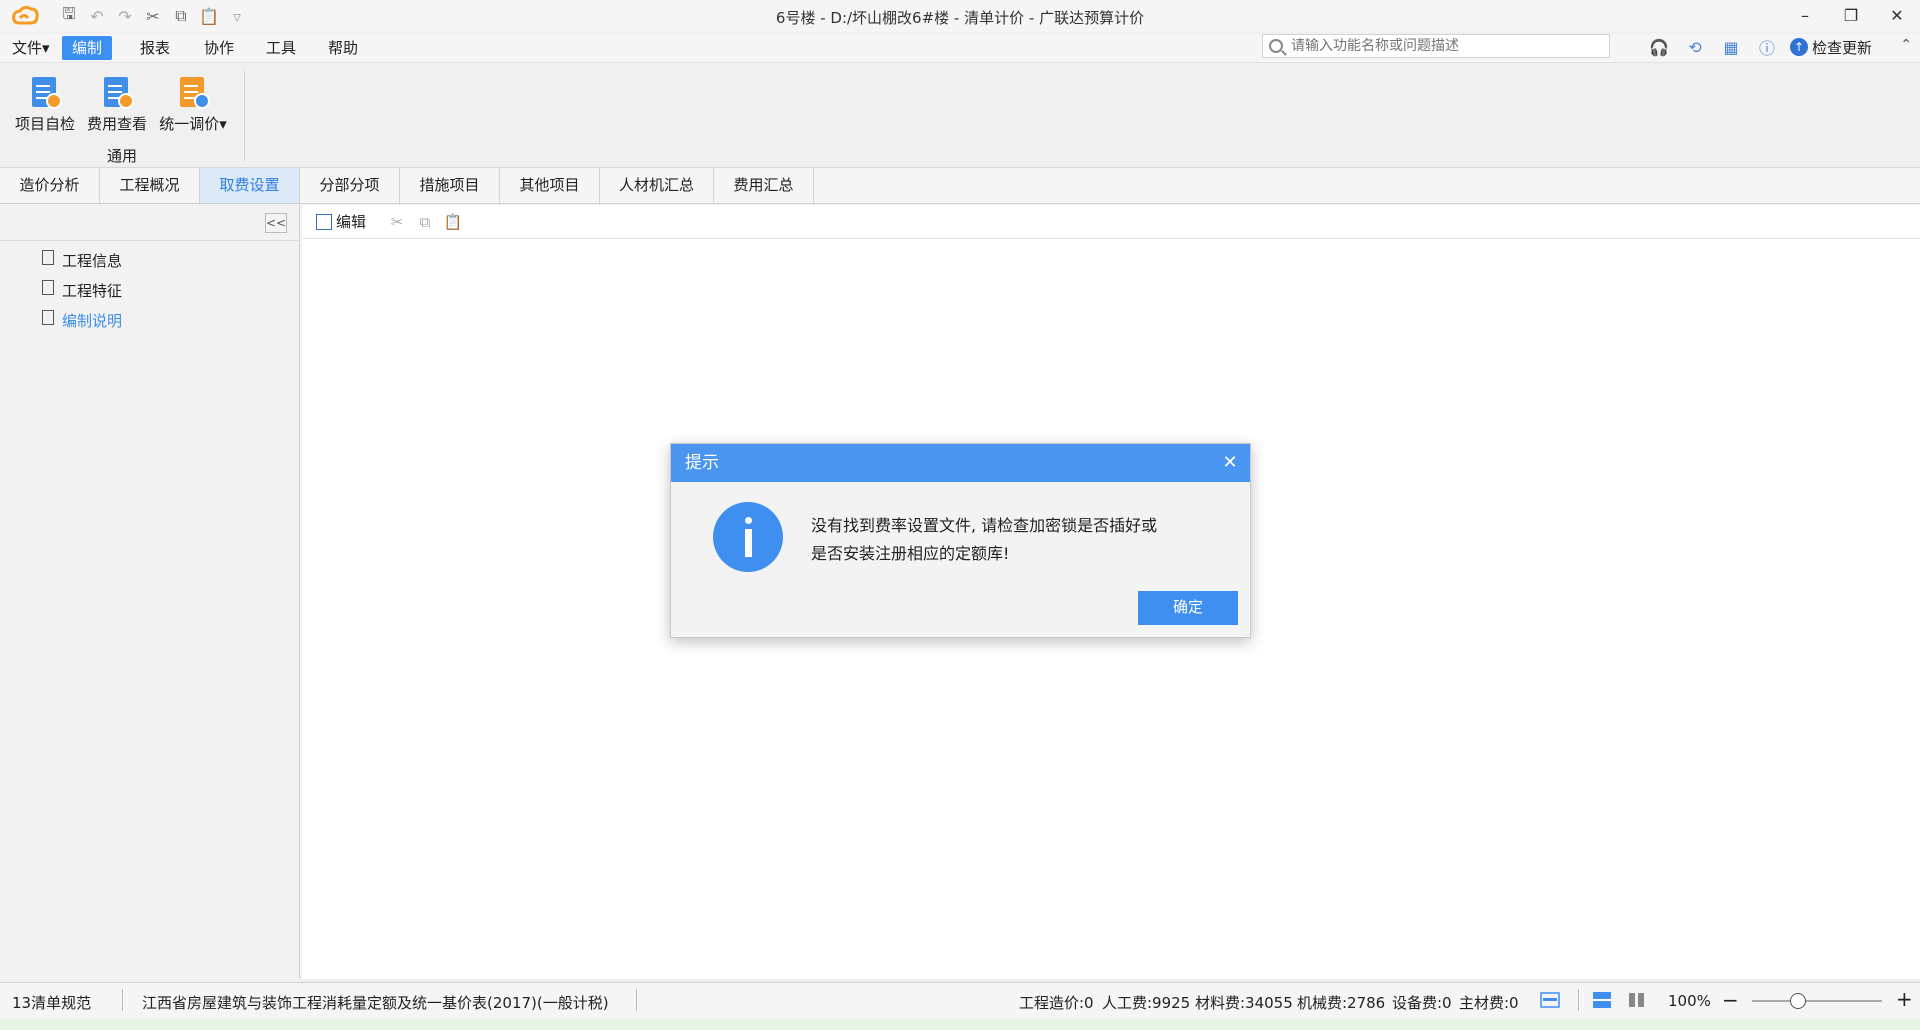  I want to click on function-search, so click(1436, 46).